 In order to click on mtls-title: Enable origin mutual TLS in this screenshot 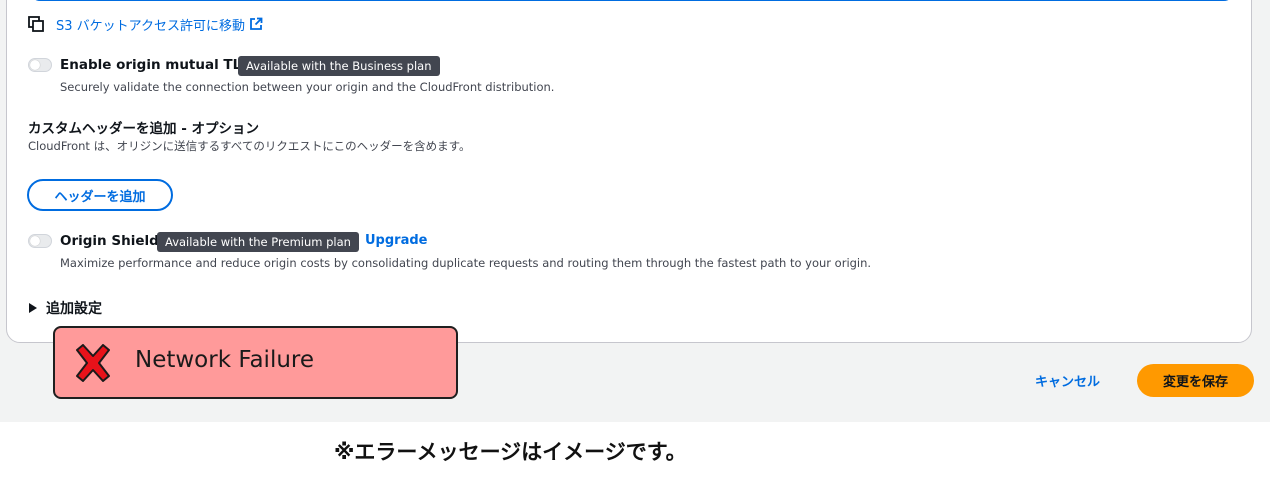, I will do `click(155, 65)`.